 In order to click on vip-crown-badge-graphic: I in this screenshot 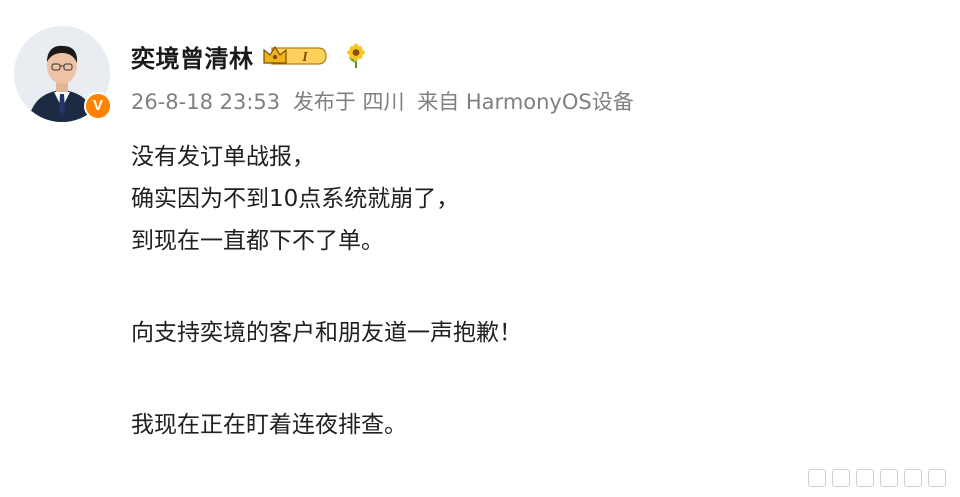, I will do `click(294, 55)`.